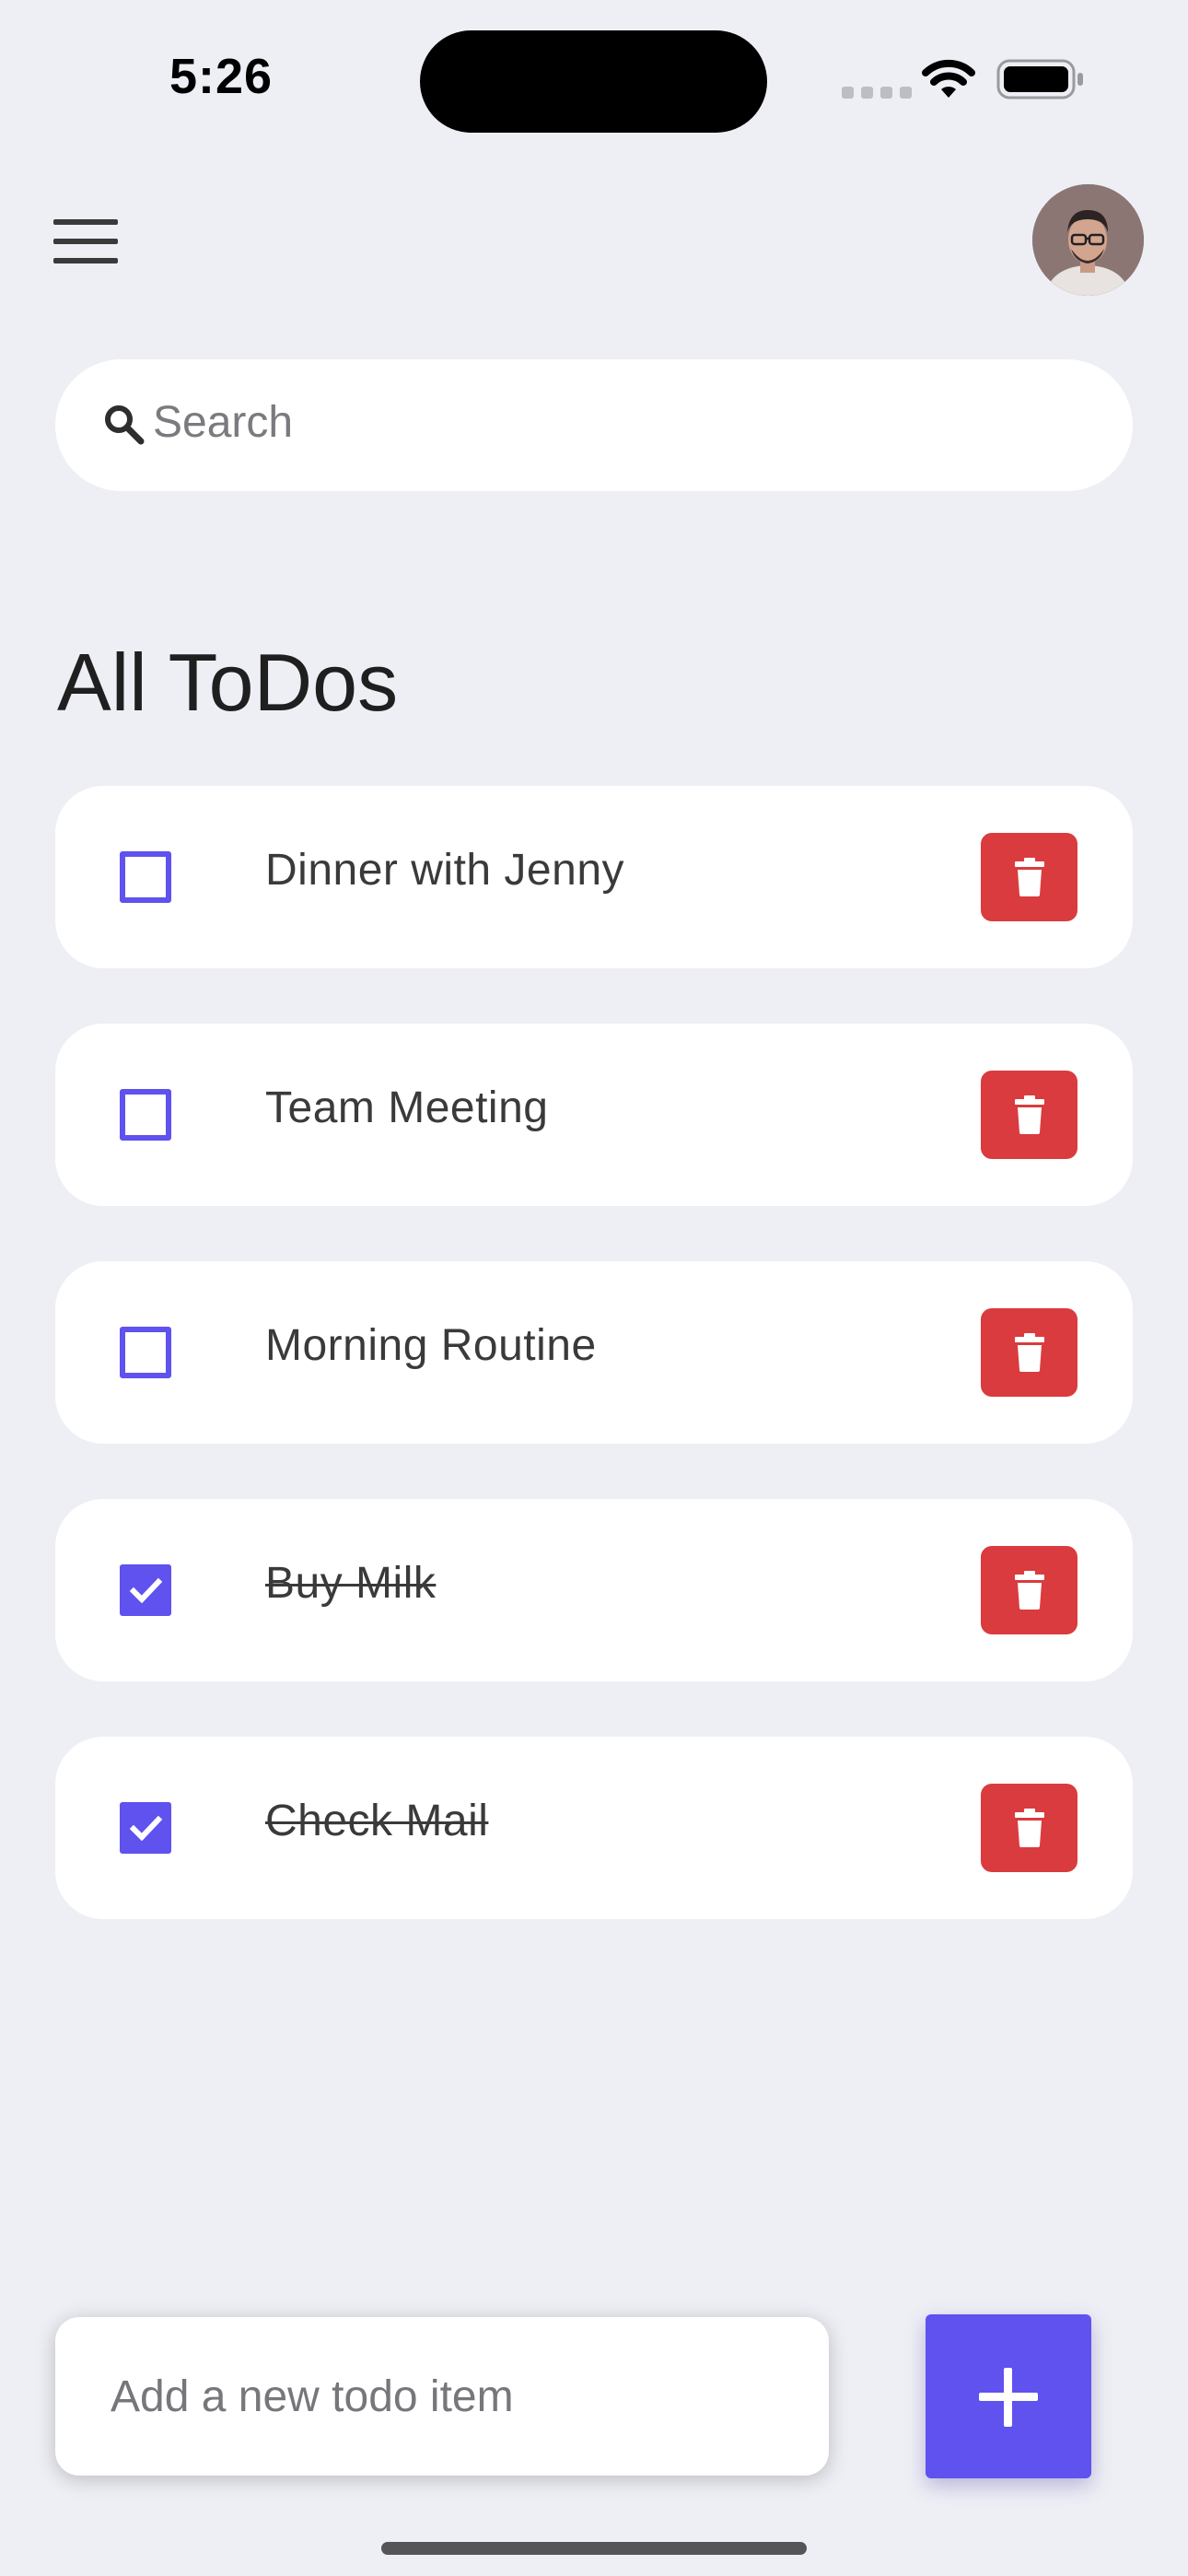  I want to click on todo-item: Dinner with Jenny, so click(594, 877).